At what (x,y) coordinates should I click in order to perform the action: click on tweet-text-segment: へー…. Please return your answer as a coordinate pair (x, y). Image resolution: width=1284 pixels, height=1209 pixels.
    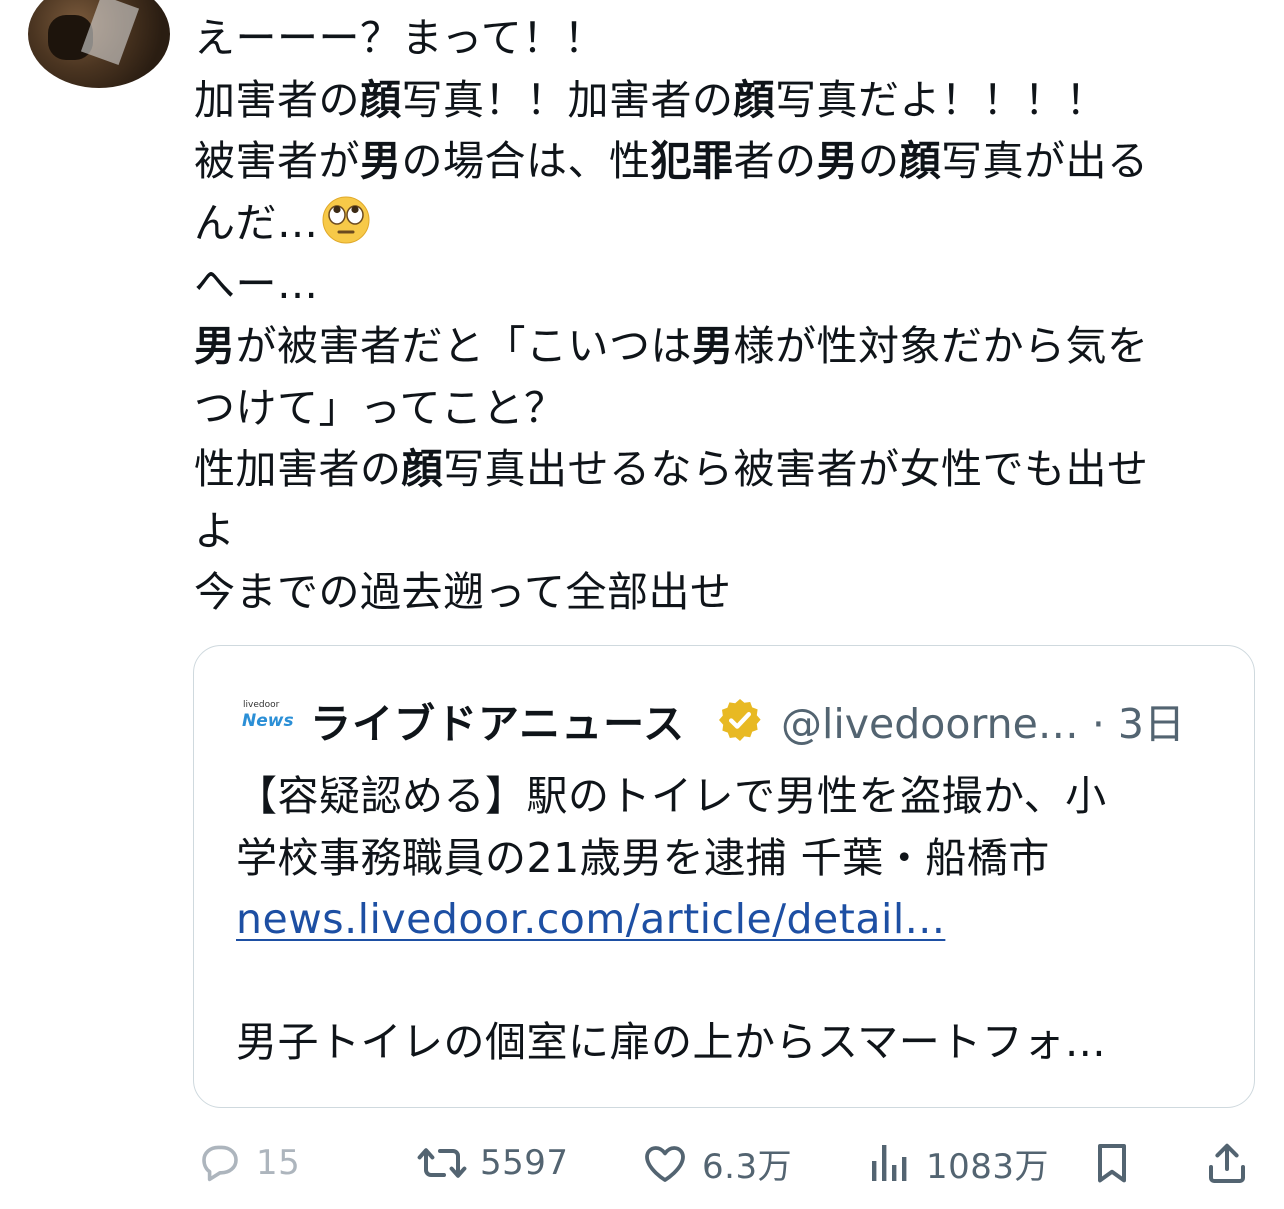
    Looking at the image, I should click on (256, 284).